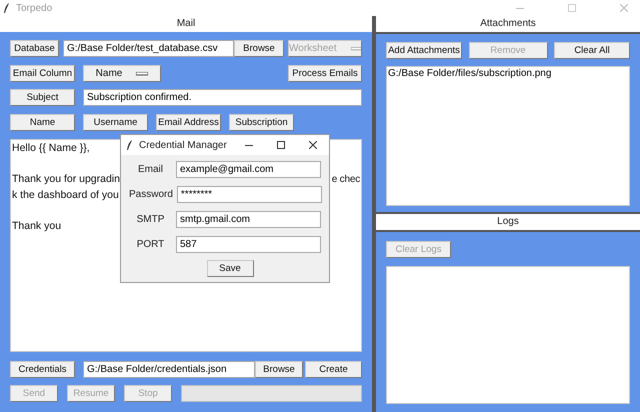 The width and height of the screenshot is (640, 412). I want to click on database-path-field: G:/Base Folder/test_database.csv, so click(148, 48).